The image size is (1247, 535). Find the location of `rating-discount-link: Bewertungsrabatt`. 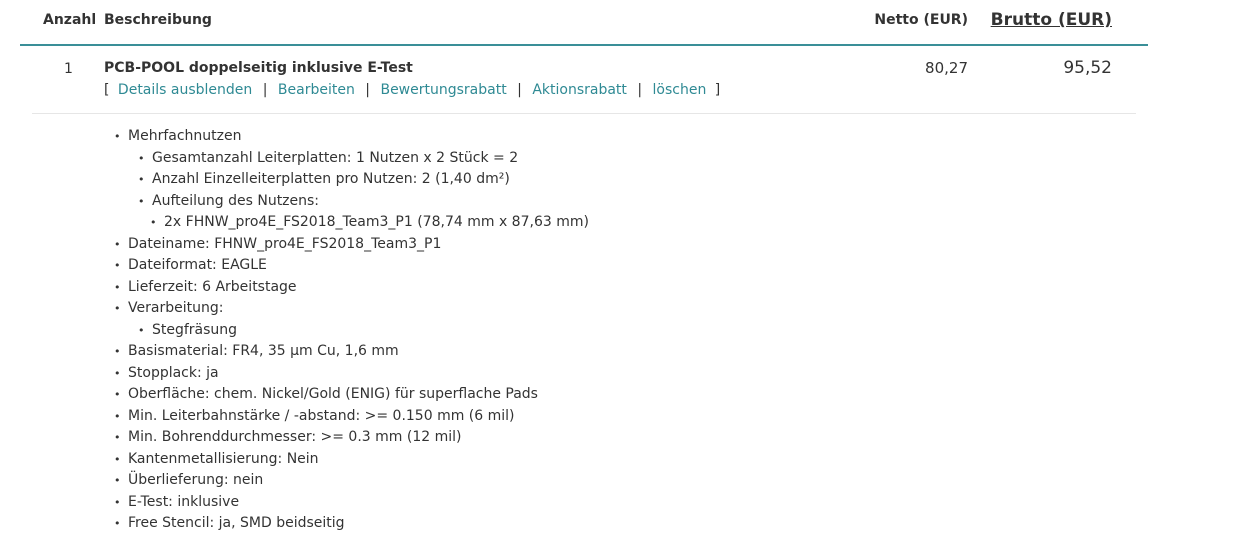

rating-discount-link: Bewertungsrabatt is located at coordinates (443, 90).